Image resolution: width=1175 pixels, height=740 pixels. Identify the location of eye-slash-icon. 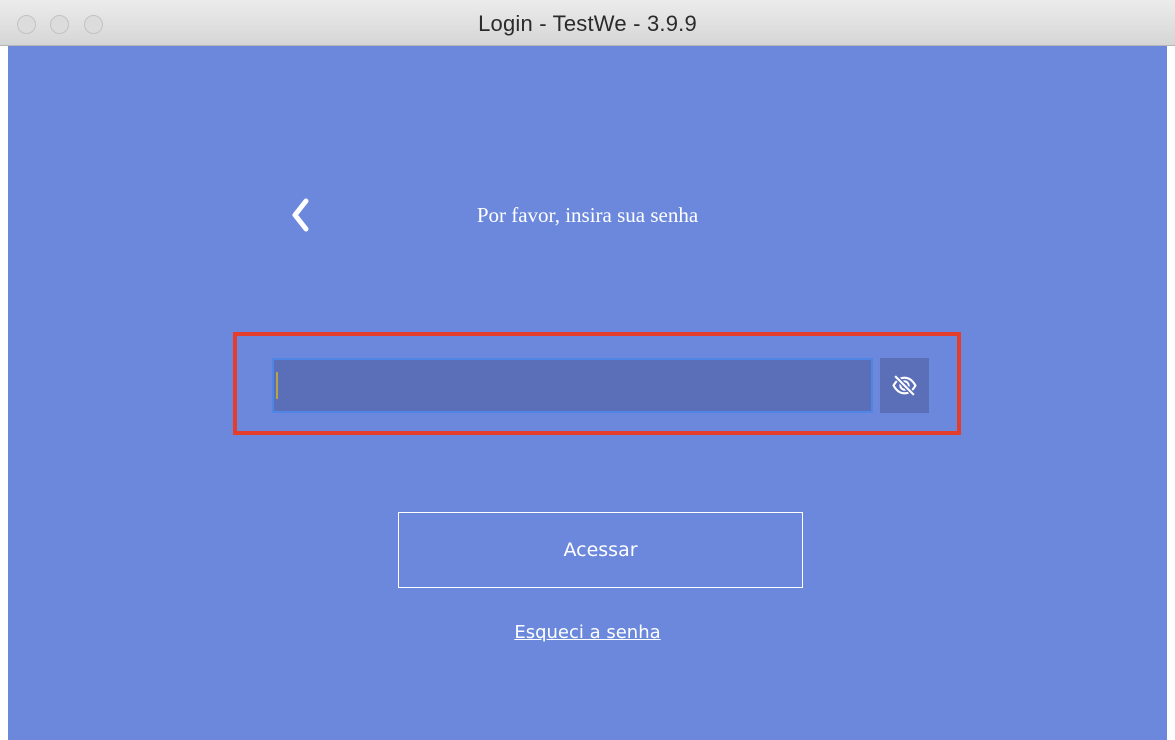
(904, 385).